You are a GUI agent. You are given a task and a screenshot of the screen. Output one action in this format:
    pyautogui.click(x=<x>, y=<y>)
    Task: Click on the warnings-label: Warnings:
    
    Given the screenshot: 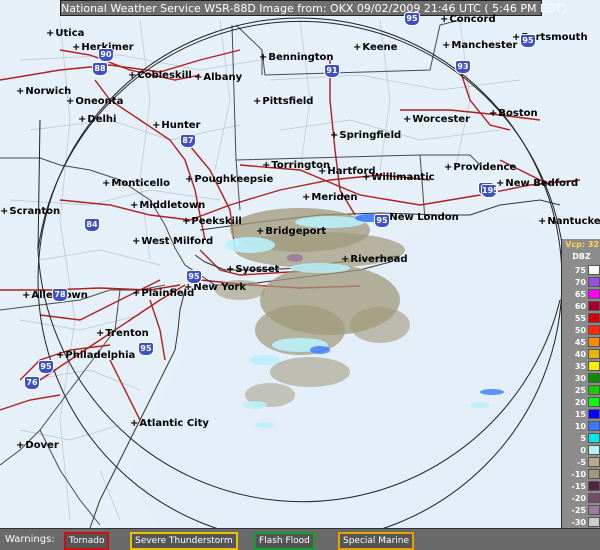 What is the action you would take?
    pyautogui.click(x=30, y=539)
    